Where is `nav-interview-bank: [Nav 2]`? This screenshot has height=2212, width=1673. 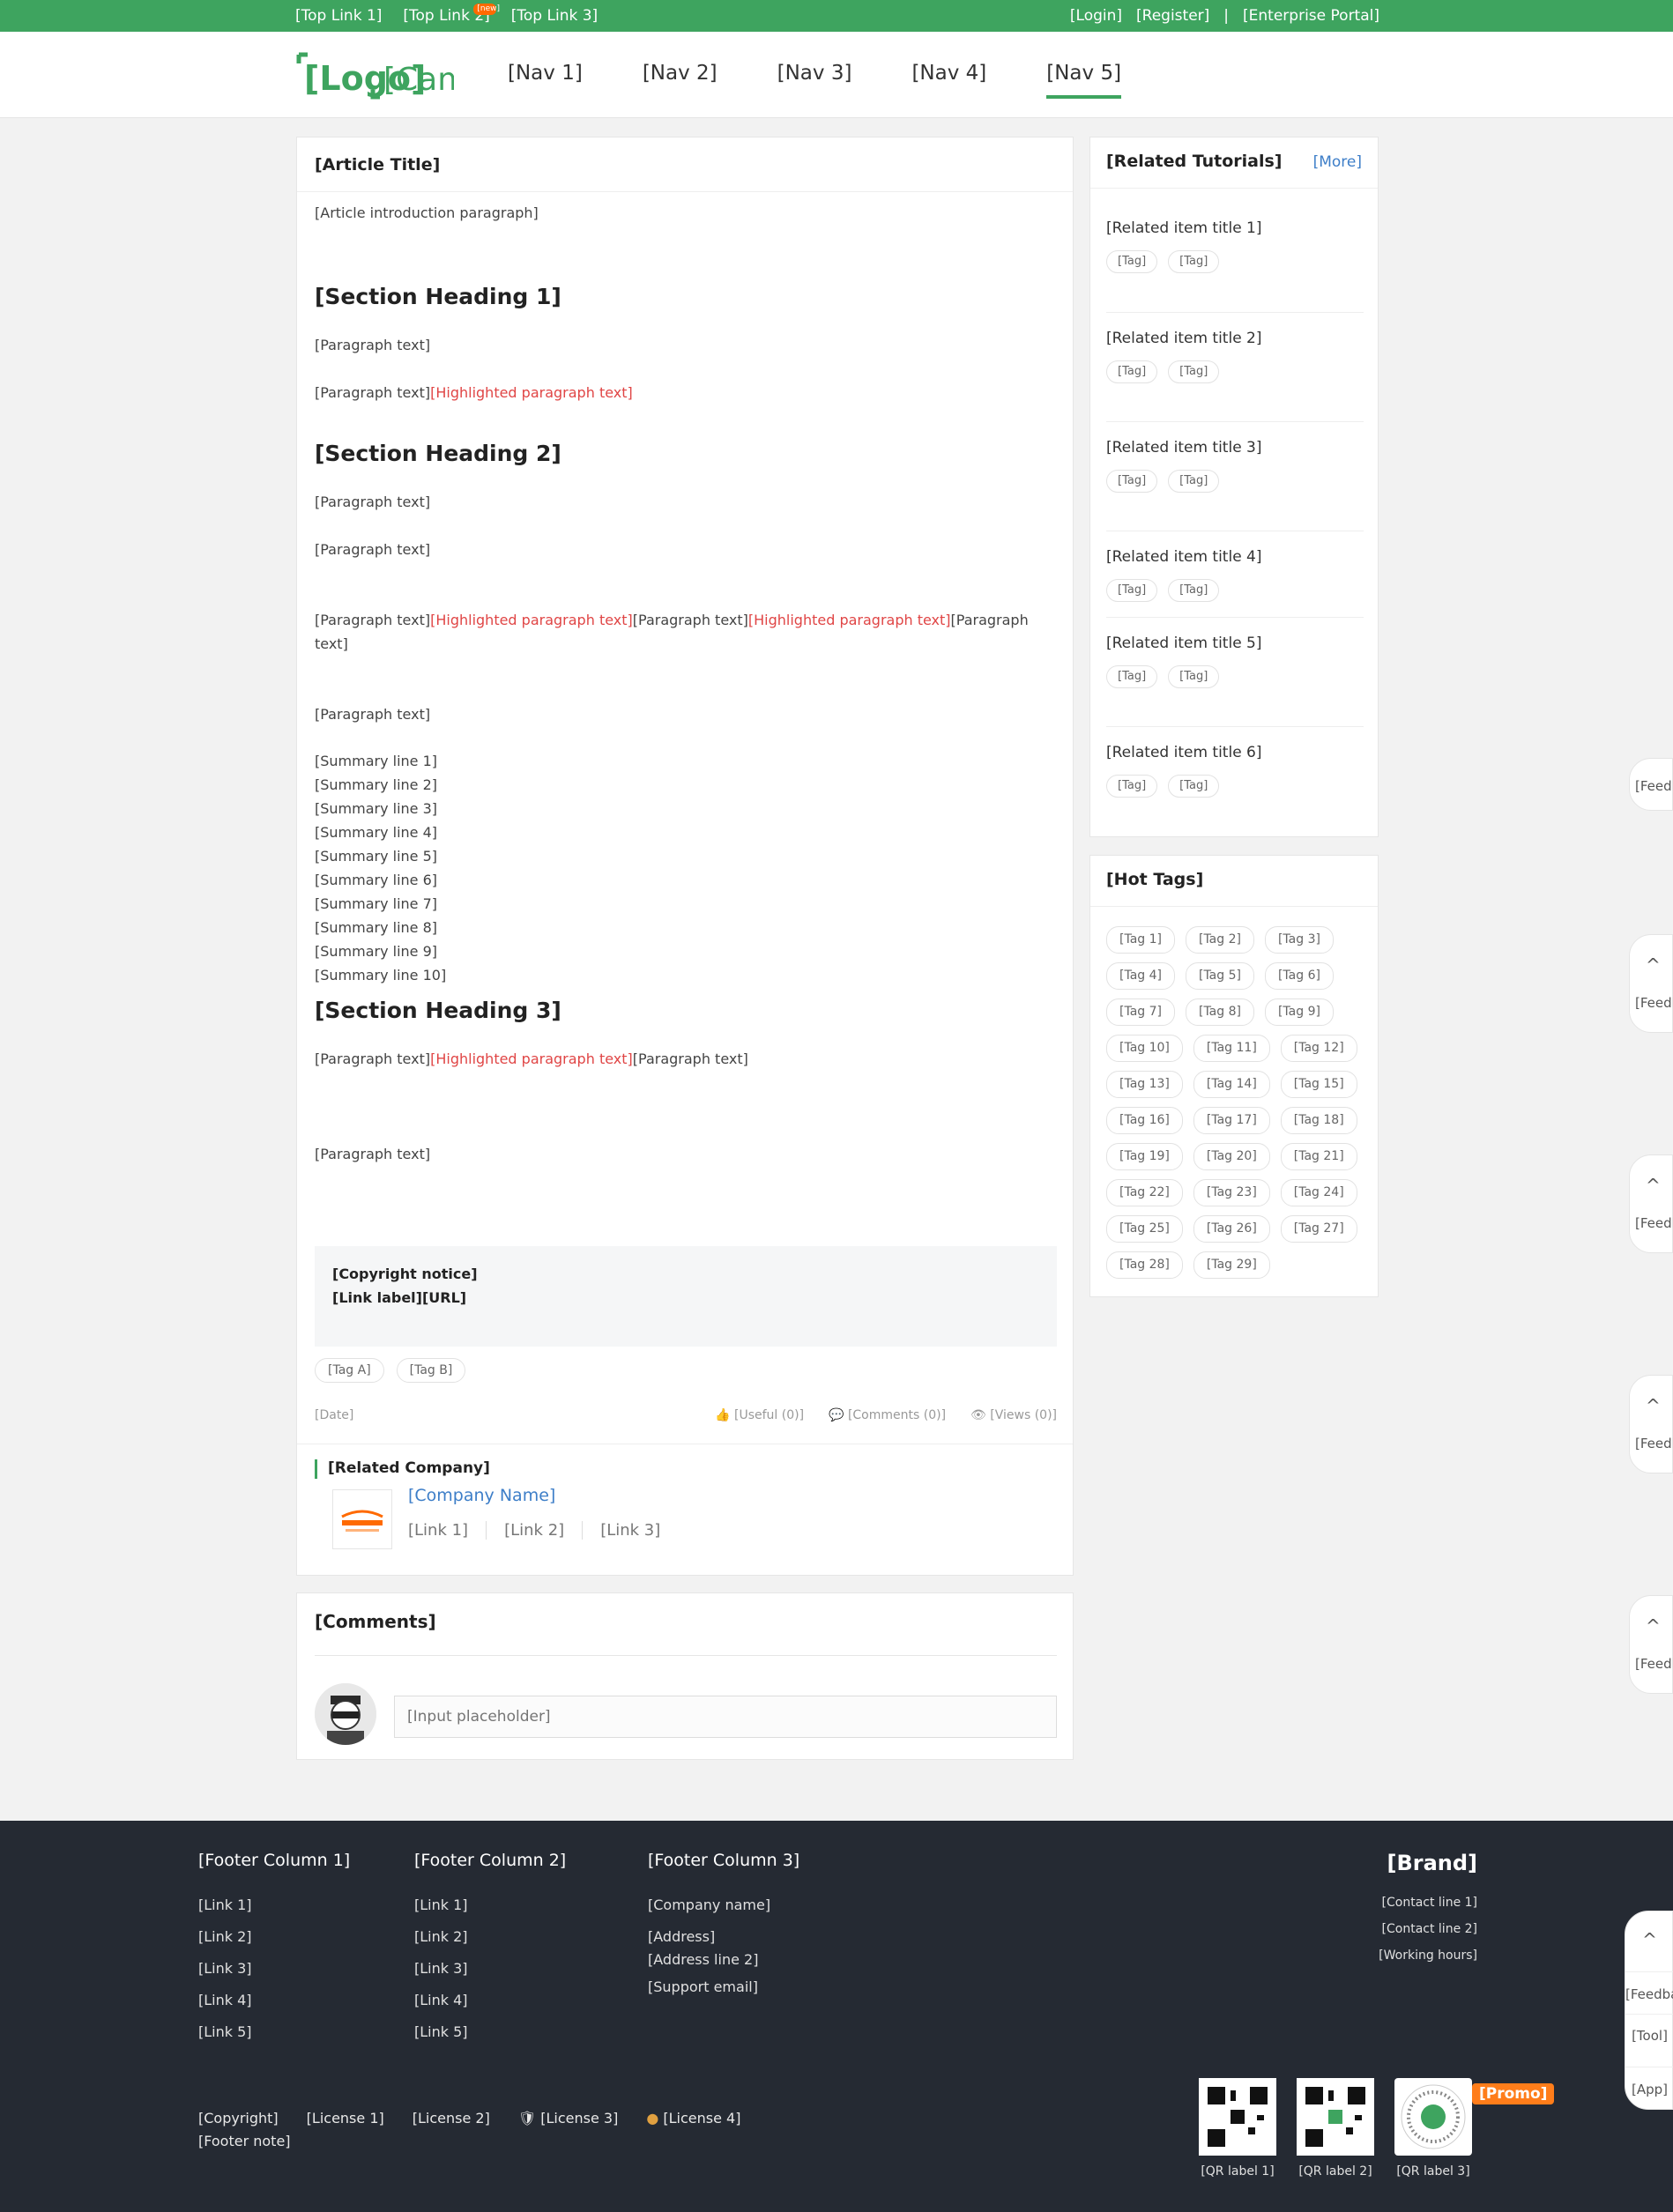 nav-interview-bank: [Nav 2] is located at coordinates (680, 81).